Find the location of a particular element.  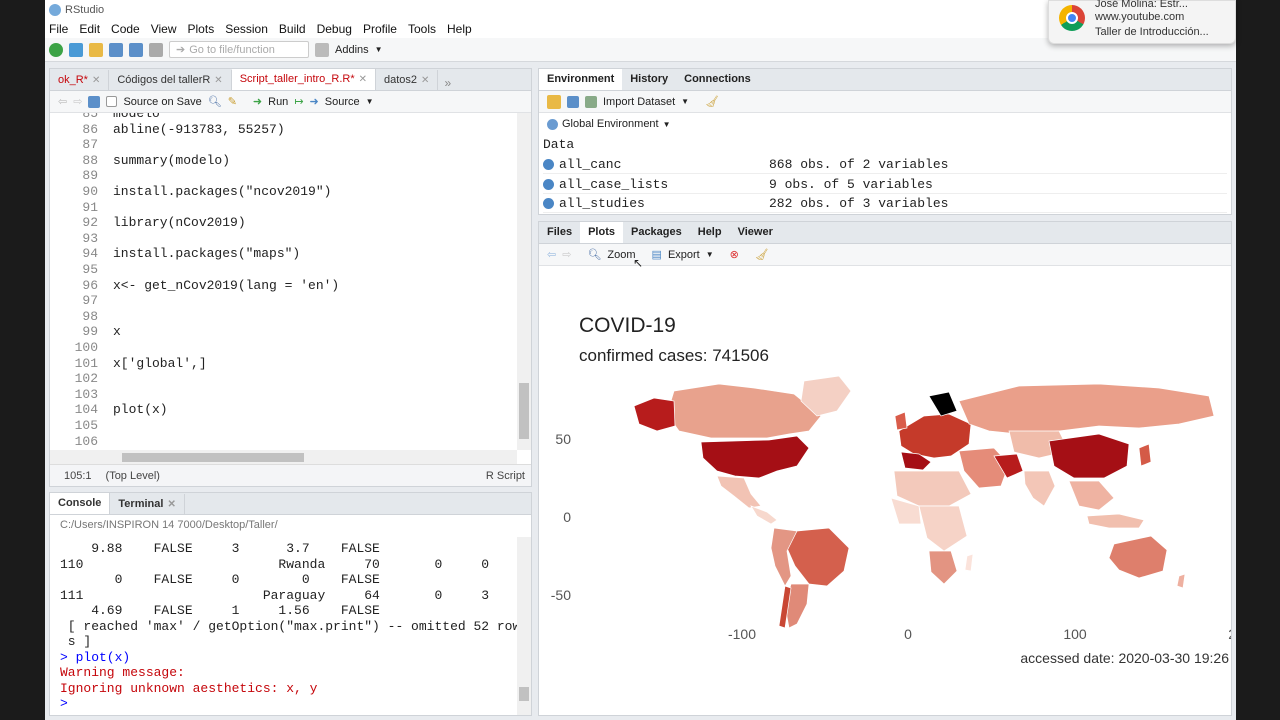

global-environment-selector: Global Environment is located at coordinates (610, 124).